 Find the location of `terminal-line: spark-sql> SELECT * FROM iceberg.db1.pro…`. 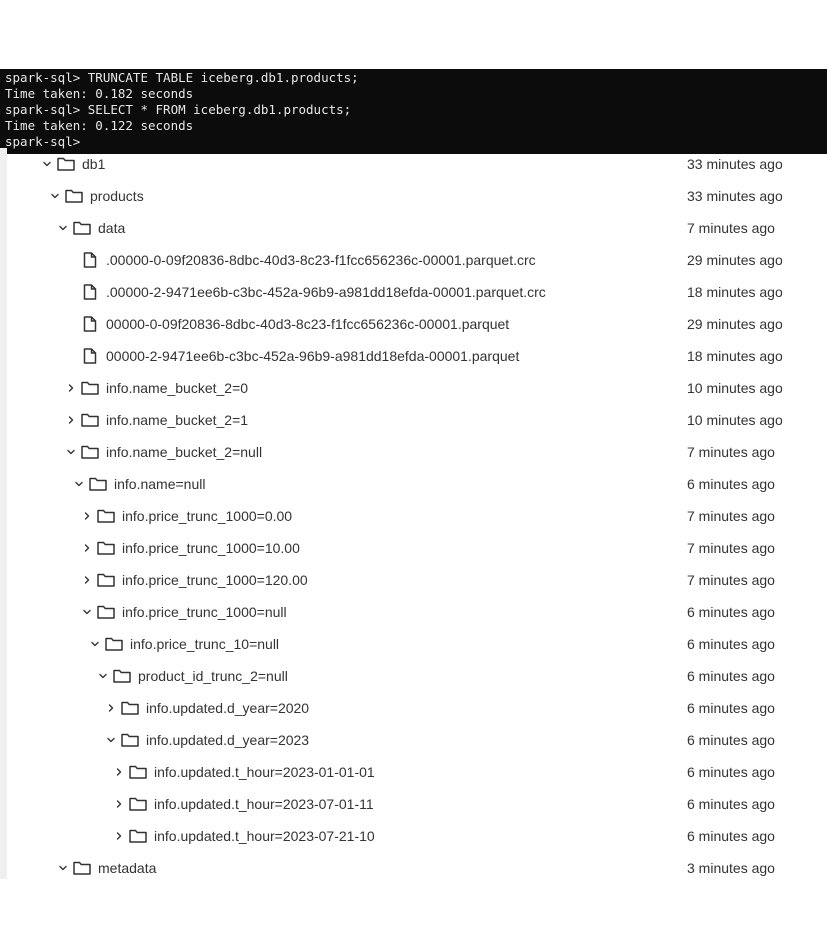

terminal-line: spark-sql> SELECT * FROM iceberg.db1.pro… is located at coordinates (178, 109).